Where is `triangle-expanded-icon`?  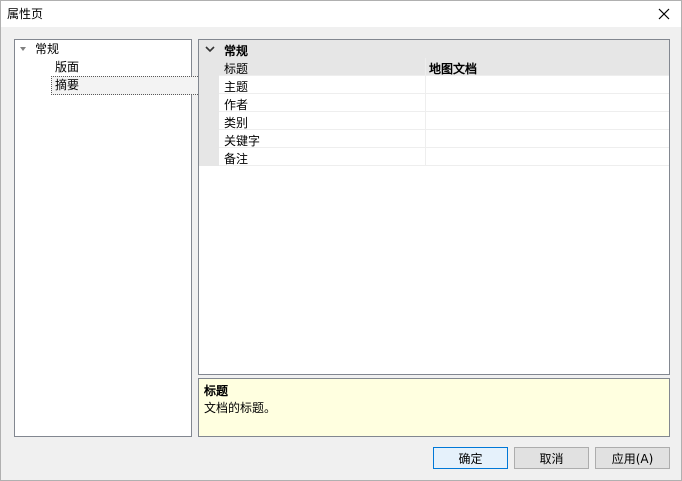 triangle-expanded-icon is located at coordinates (23, 49).